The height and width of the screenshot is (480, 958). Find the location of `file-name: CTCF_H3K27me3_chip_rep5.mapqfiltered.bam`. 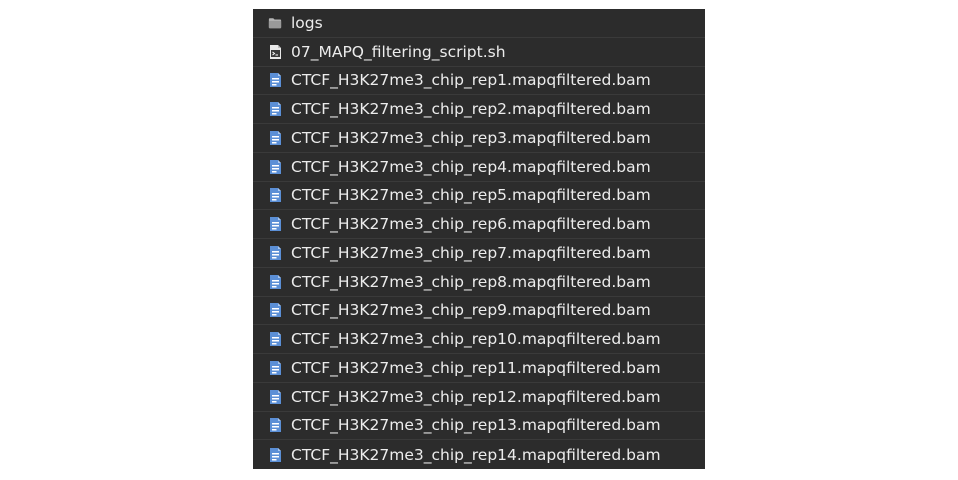

file-name: CTCF_H3K27me3_chip_rep5.mapqfiltered.bam is located at coordinates (471, 195).